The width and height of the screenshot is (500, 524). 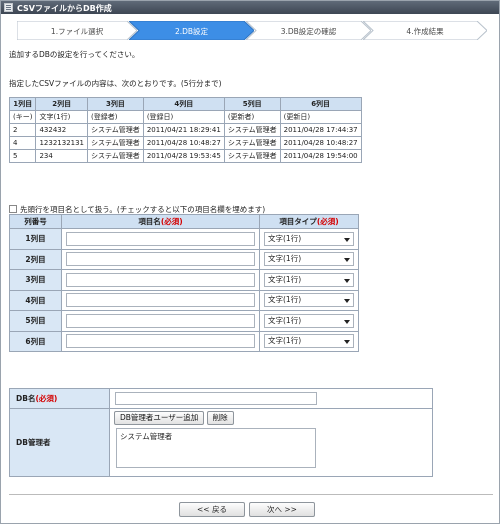 I want to click on table-cell: (登録日), so click(x=183, y=117).